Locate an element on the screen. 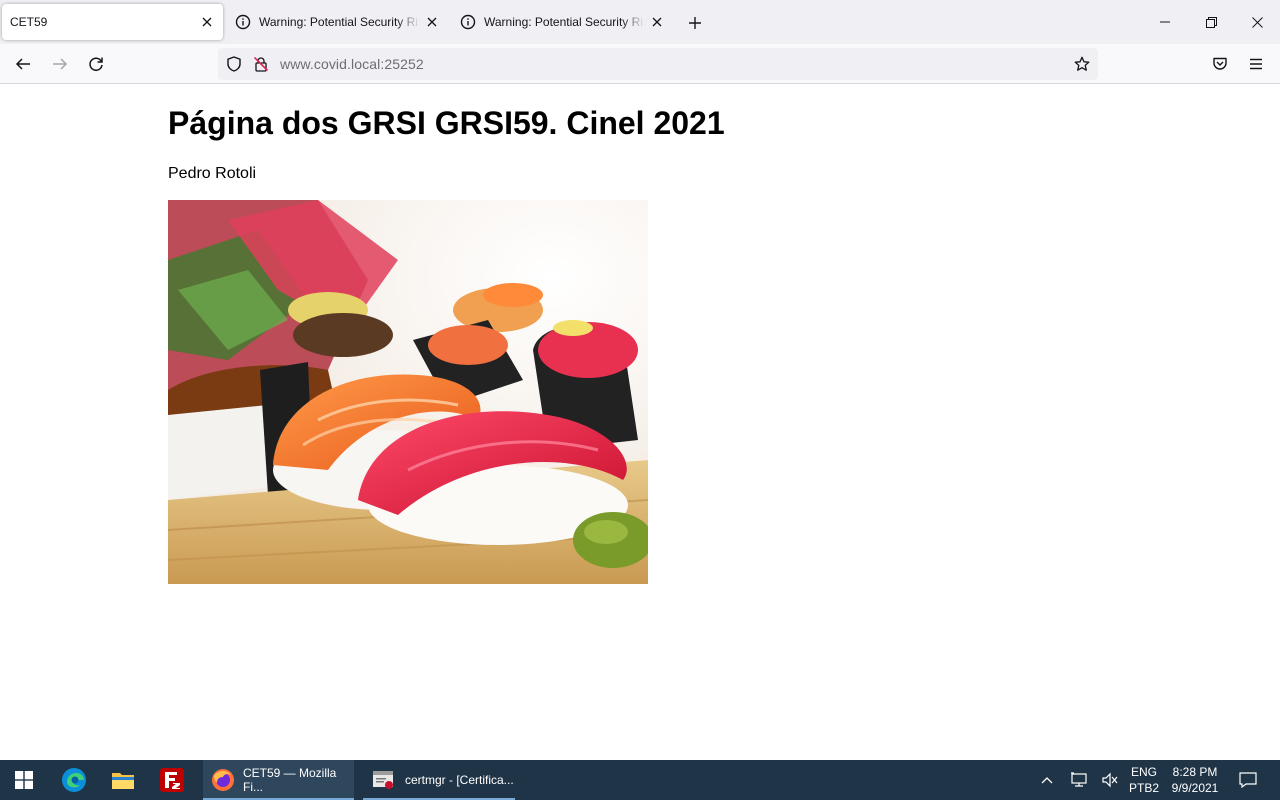 The height and width of the screenshot is (800, 1280). tab-security-warning-1: Warning: Potential Security Risk Ahead is located at coordinates (337, 22).